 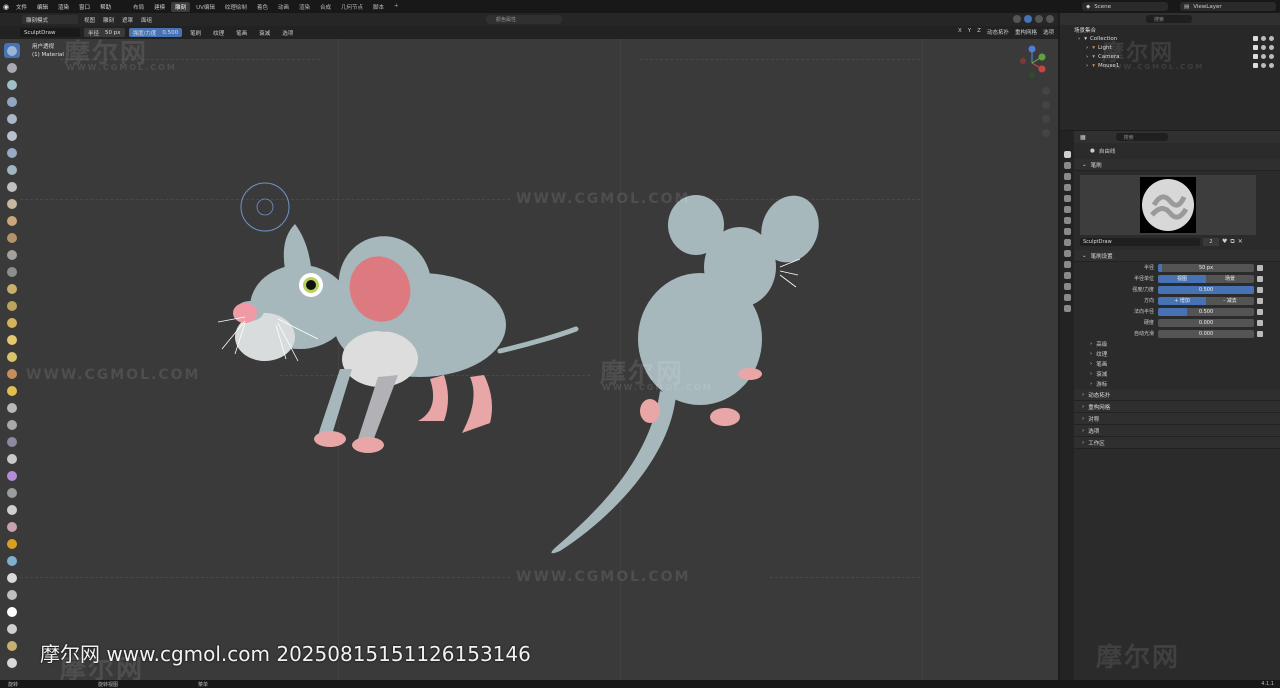 I want to click on remesh-menu: 重构网格, so click(x=1026, y=32).